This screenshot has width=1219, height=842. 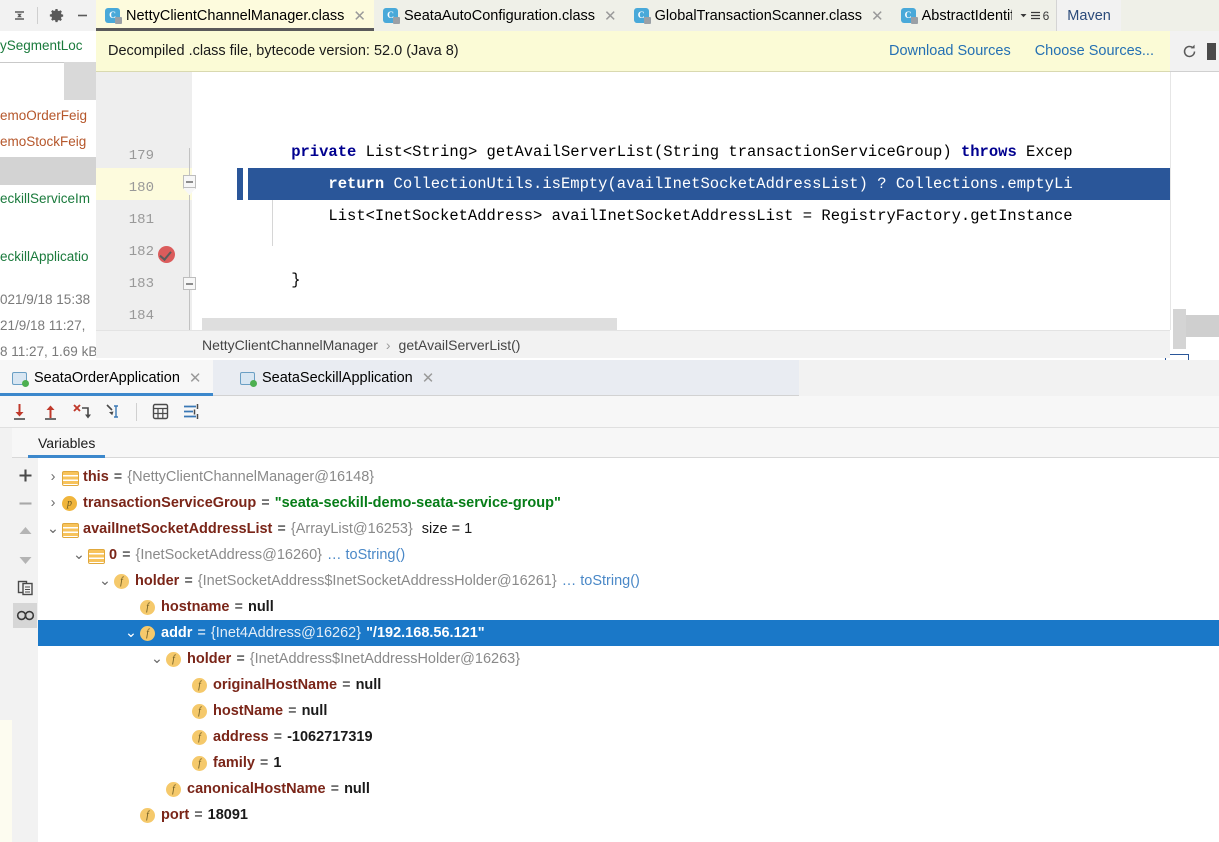 I want to click on breadcrumb-method: getAvailServerList(), so click(x=460, y=345).